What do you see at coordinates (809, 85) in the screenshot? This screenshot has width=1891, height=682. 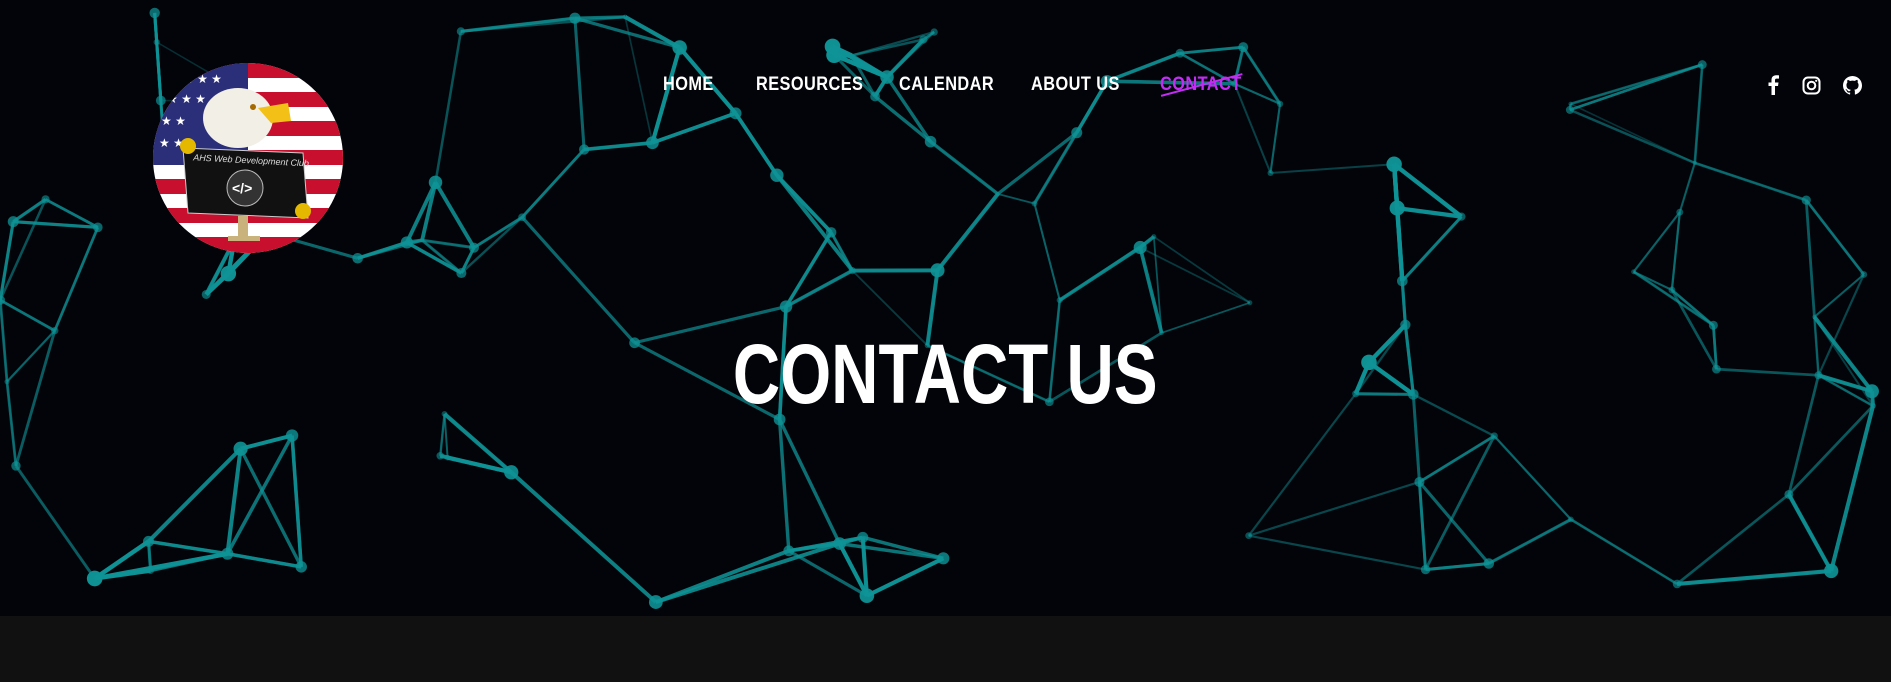 I see `nav-resources: RESOURCES` at bounding box center [809, 85].